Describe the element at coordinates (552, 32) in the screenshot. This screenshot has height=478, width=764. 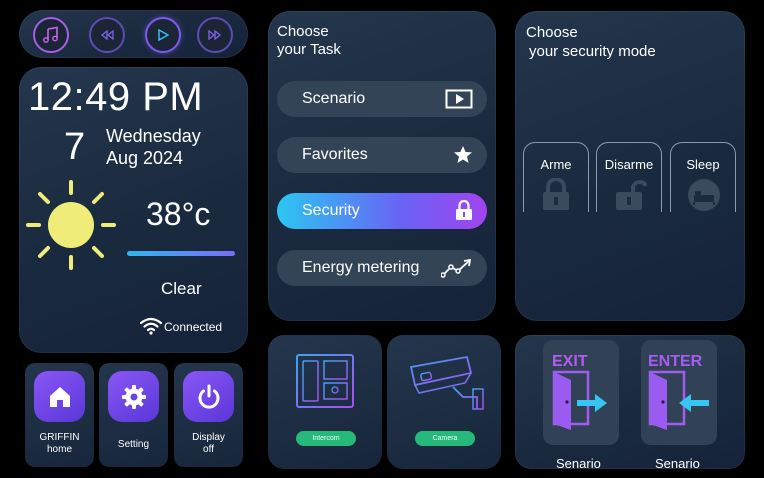
I see `security-heading-line1: Choose` at that location.